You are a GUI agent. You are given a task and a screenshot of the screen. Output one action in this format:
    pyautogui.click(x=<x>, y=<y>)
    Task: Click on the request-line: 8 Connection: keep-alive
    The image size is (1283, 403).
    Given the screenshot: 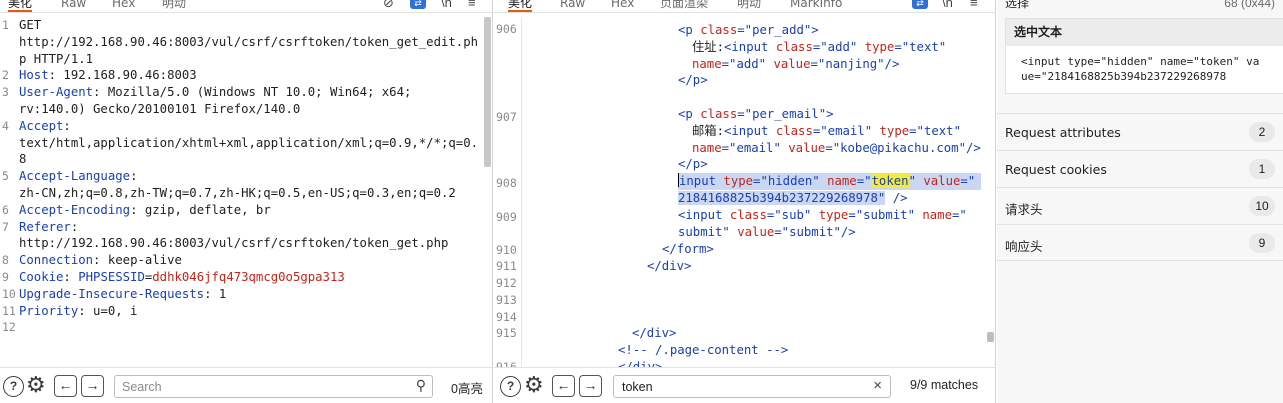 What is the action you would take?
    pyautogui.click(x=241, y=260)
    